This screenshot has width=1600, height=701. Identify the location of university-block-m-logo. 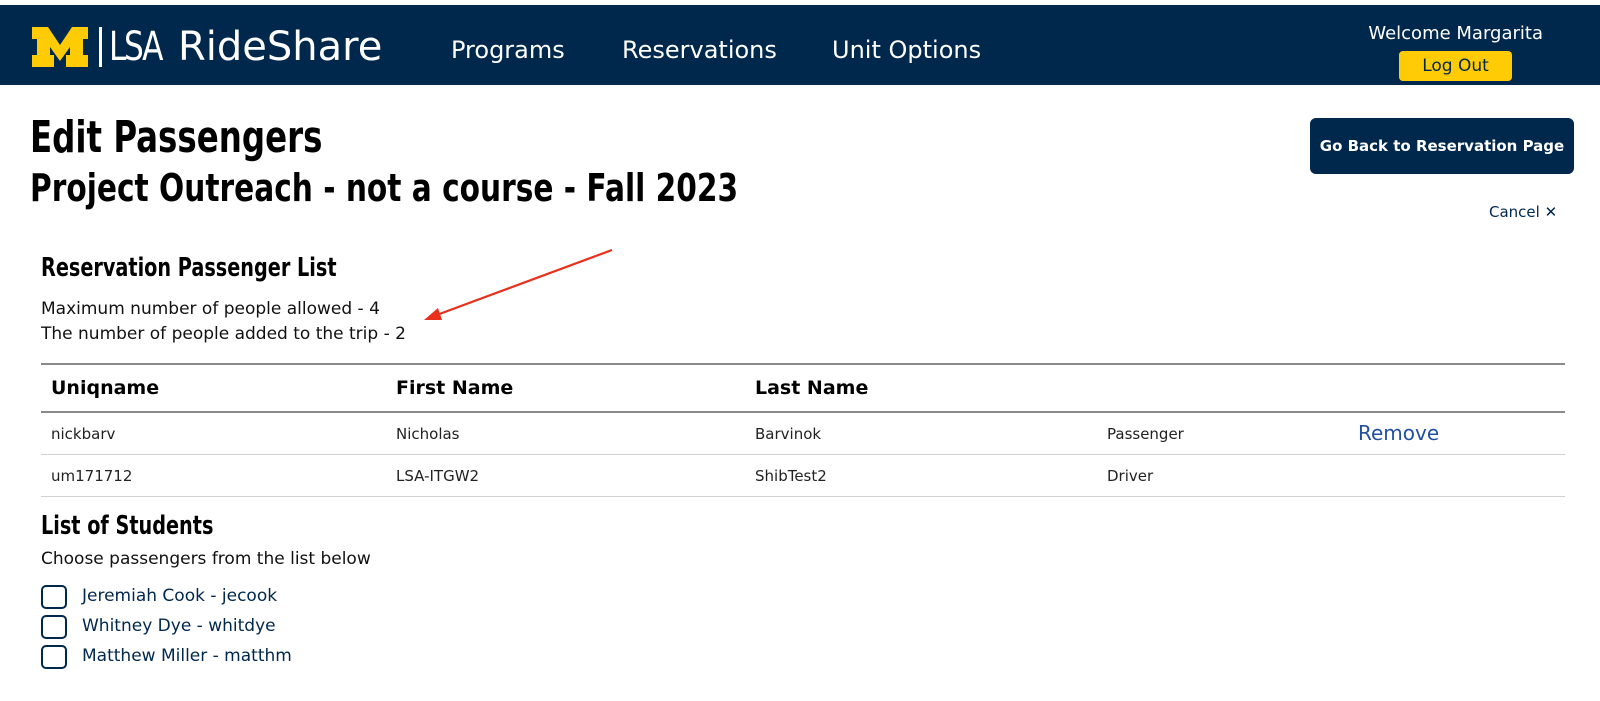
(60, 47).